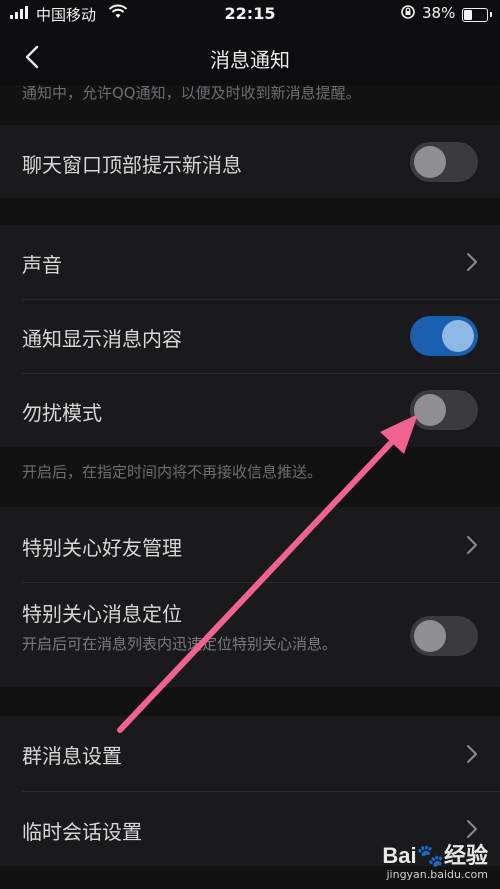 The width and height of the screenshot is (500, 889). I want to click on toggle-chat-top-new, so click(444, 162).